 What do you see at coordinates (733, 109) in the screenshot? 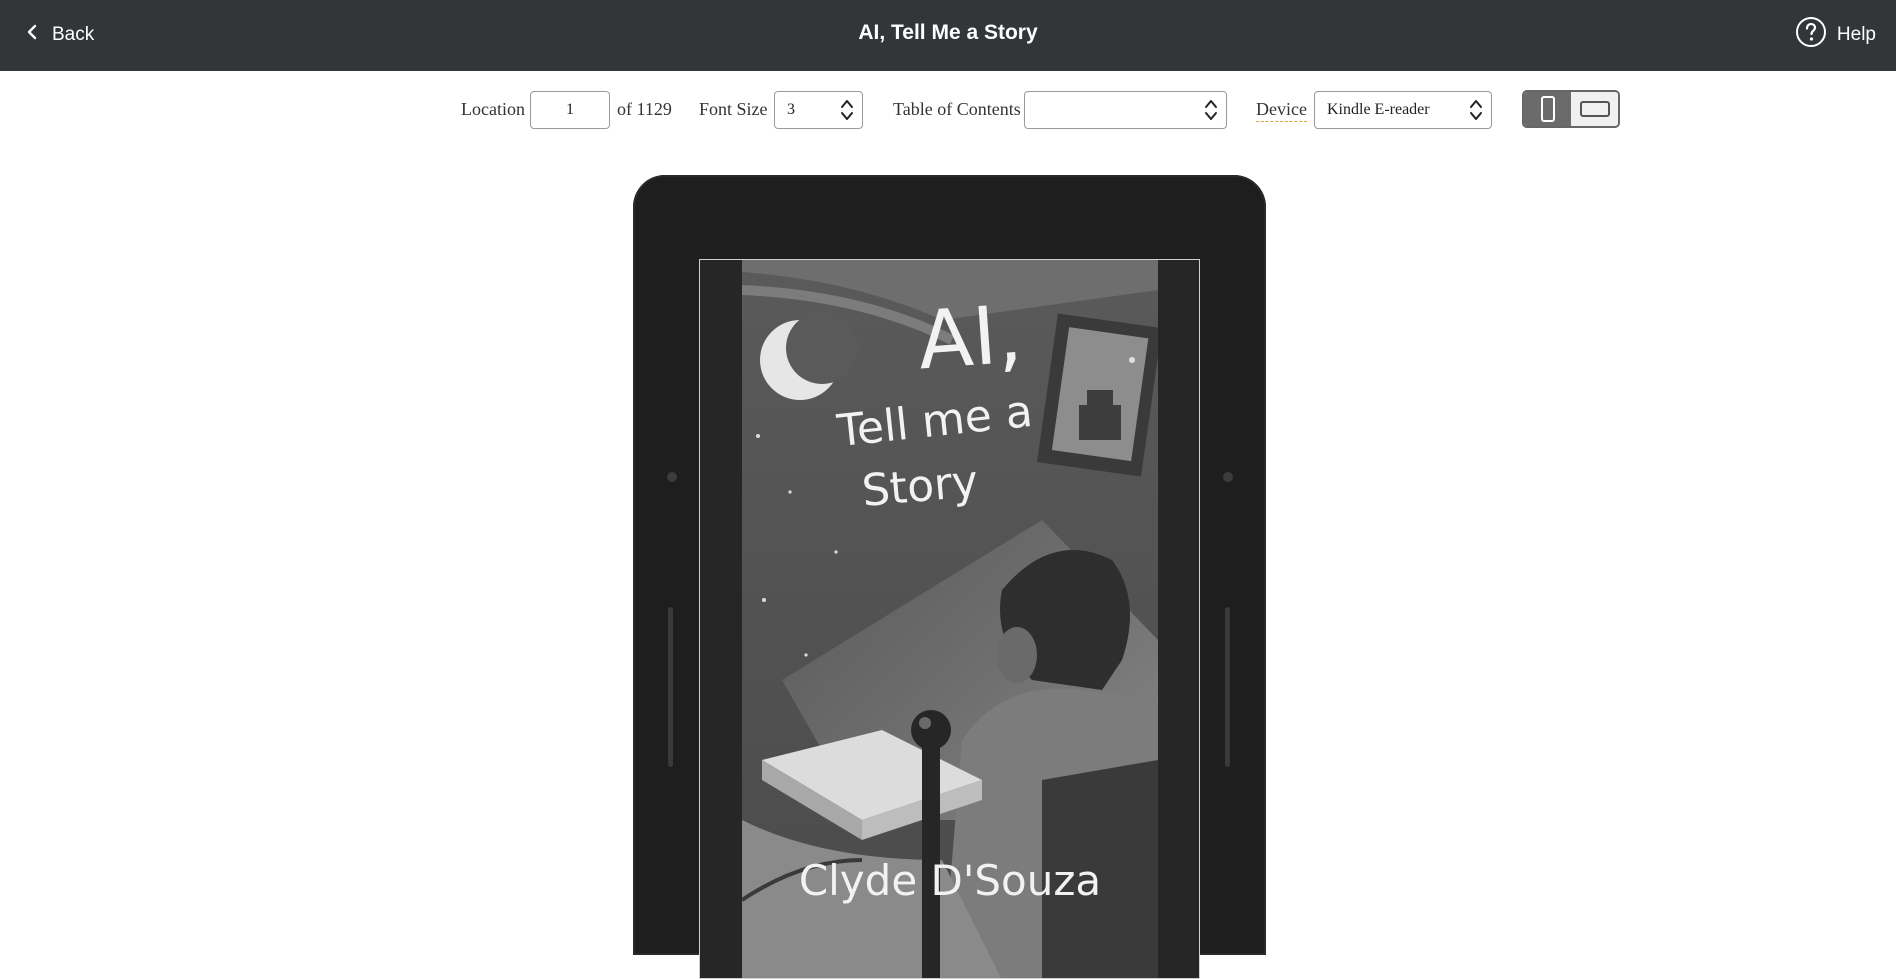
I see `font-size-label: Font Size` at bounding box center [733, 109].